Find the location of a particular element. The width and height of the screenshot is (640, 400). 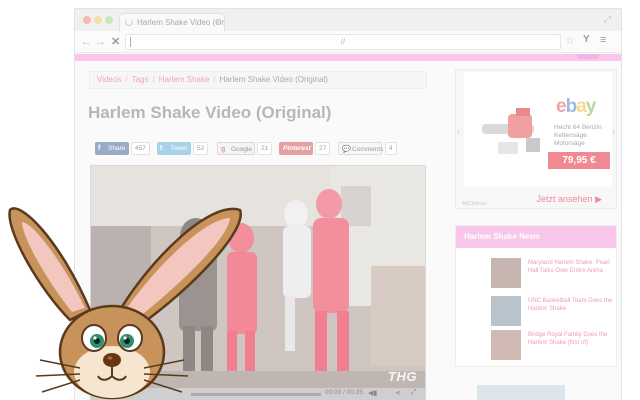

forward-icon: → is located at coordinates (100, 42).